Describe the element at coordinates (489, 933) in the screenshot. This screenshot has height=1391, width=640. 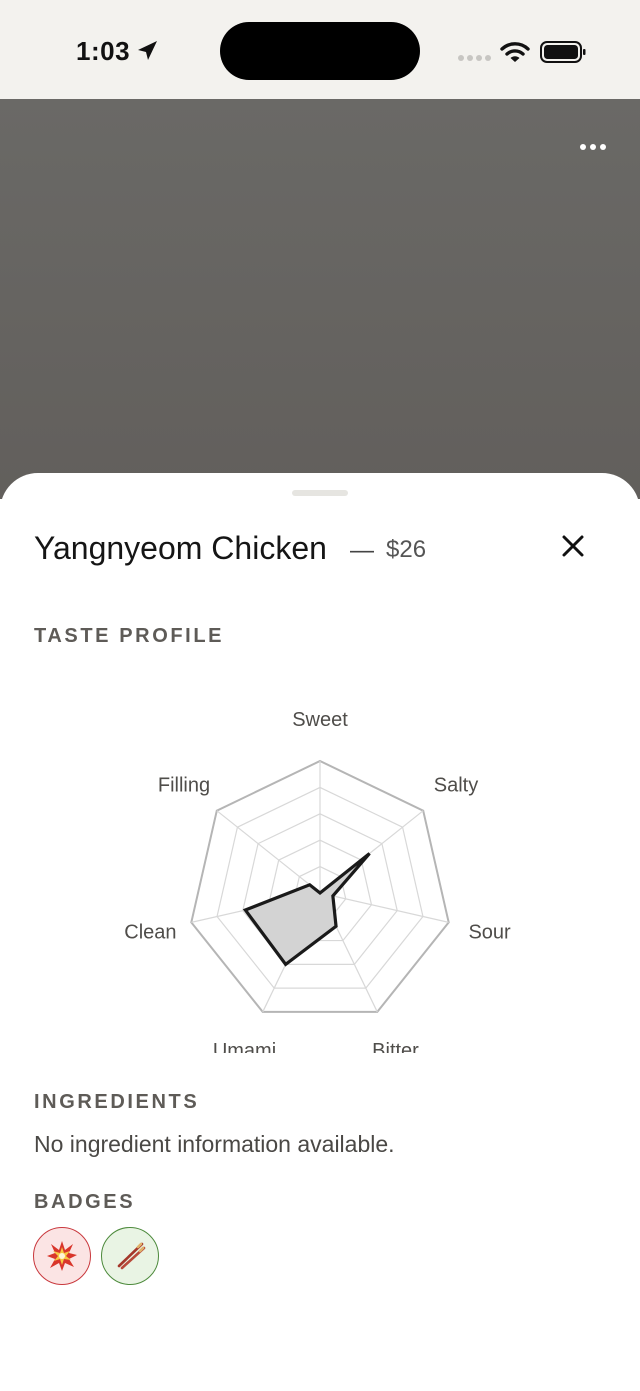
I see `radar-axis-label-sour: Sour` at that location.